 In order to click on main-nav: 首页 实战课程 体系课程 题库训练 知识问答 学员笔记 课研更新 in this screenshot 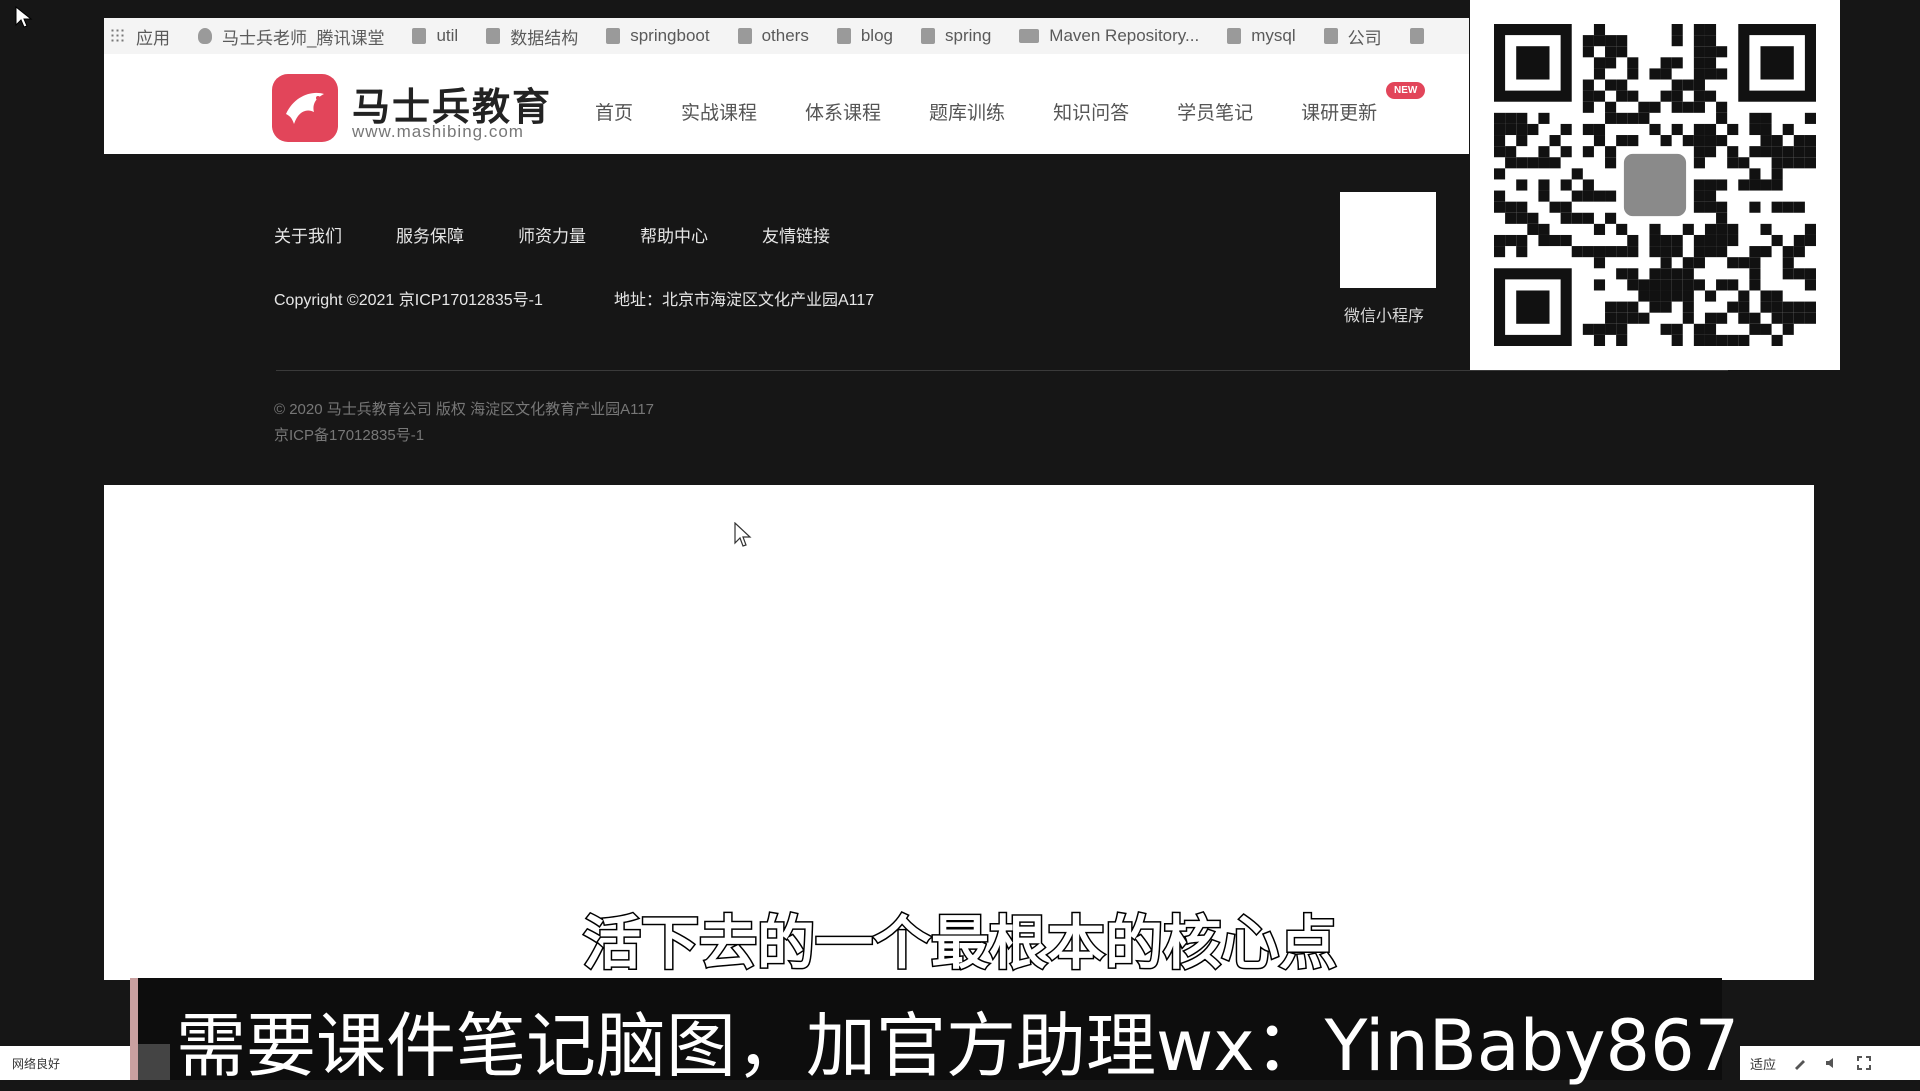, I will do `click(986, 111)`.